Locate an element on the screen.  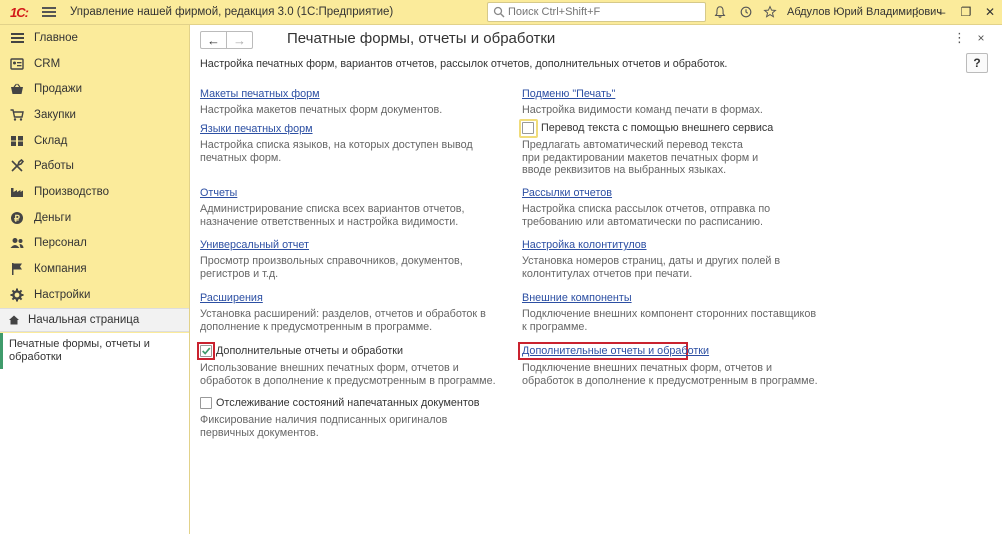
sidebar-item-8: ₽ Деньги is located at coordinates (94, 218).